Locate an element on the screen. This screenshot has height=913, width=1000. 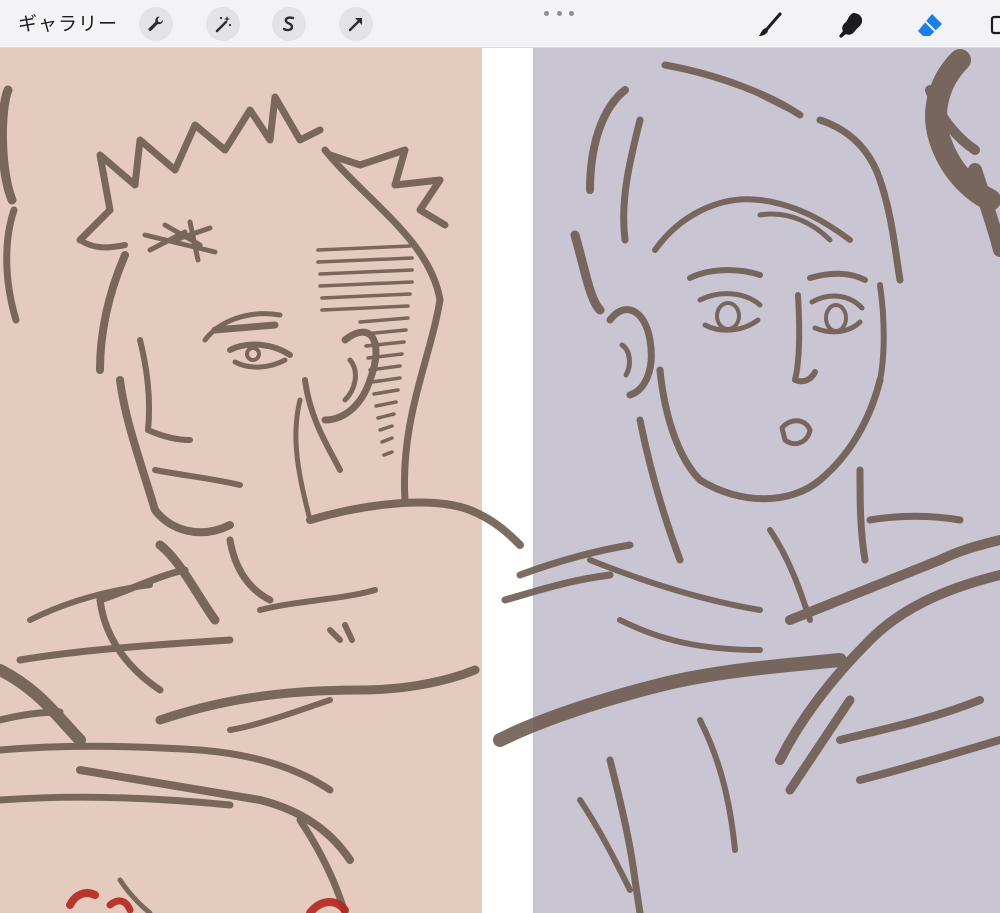
selection-s-icon is located at coordinates (288, 24).